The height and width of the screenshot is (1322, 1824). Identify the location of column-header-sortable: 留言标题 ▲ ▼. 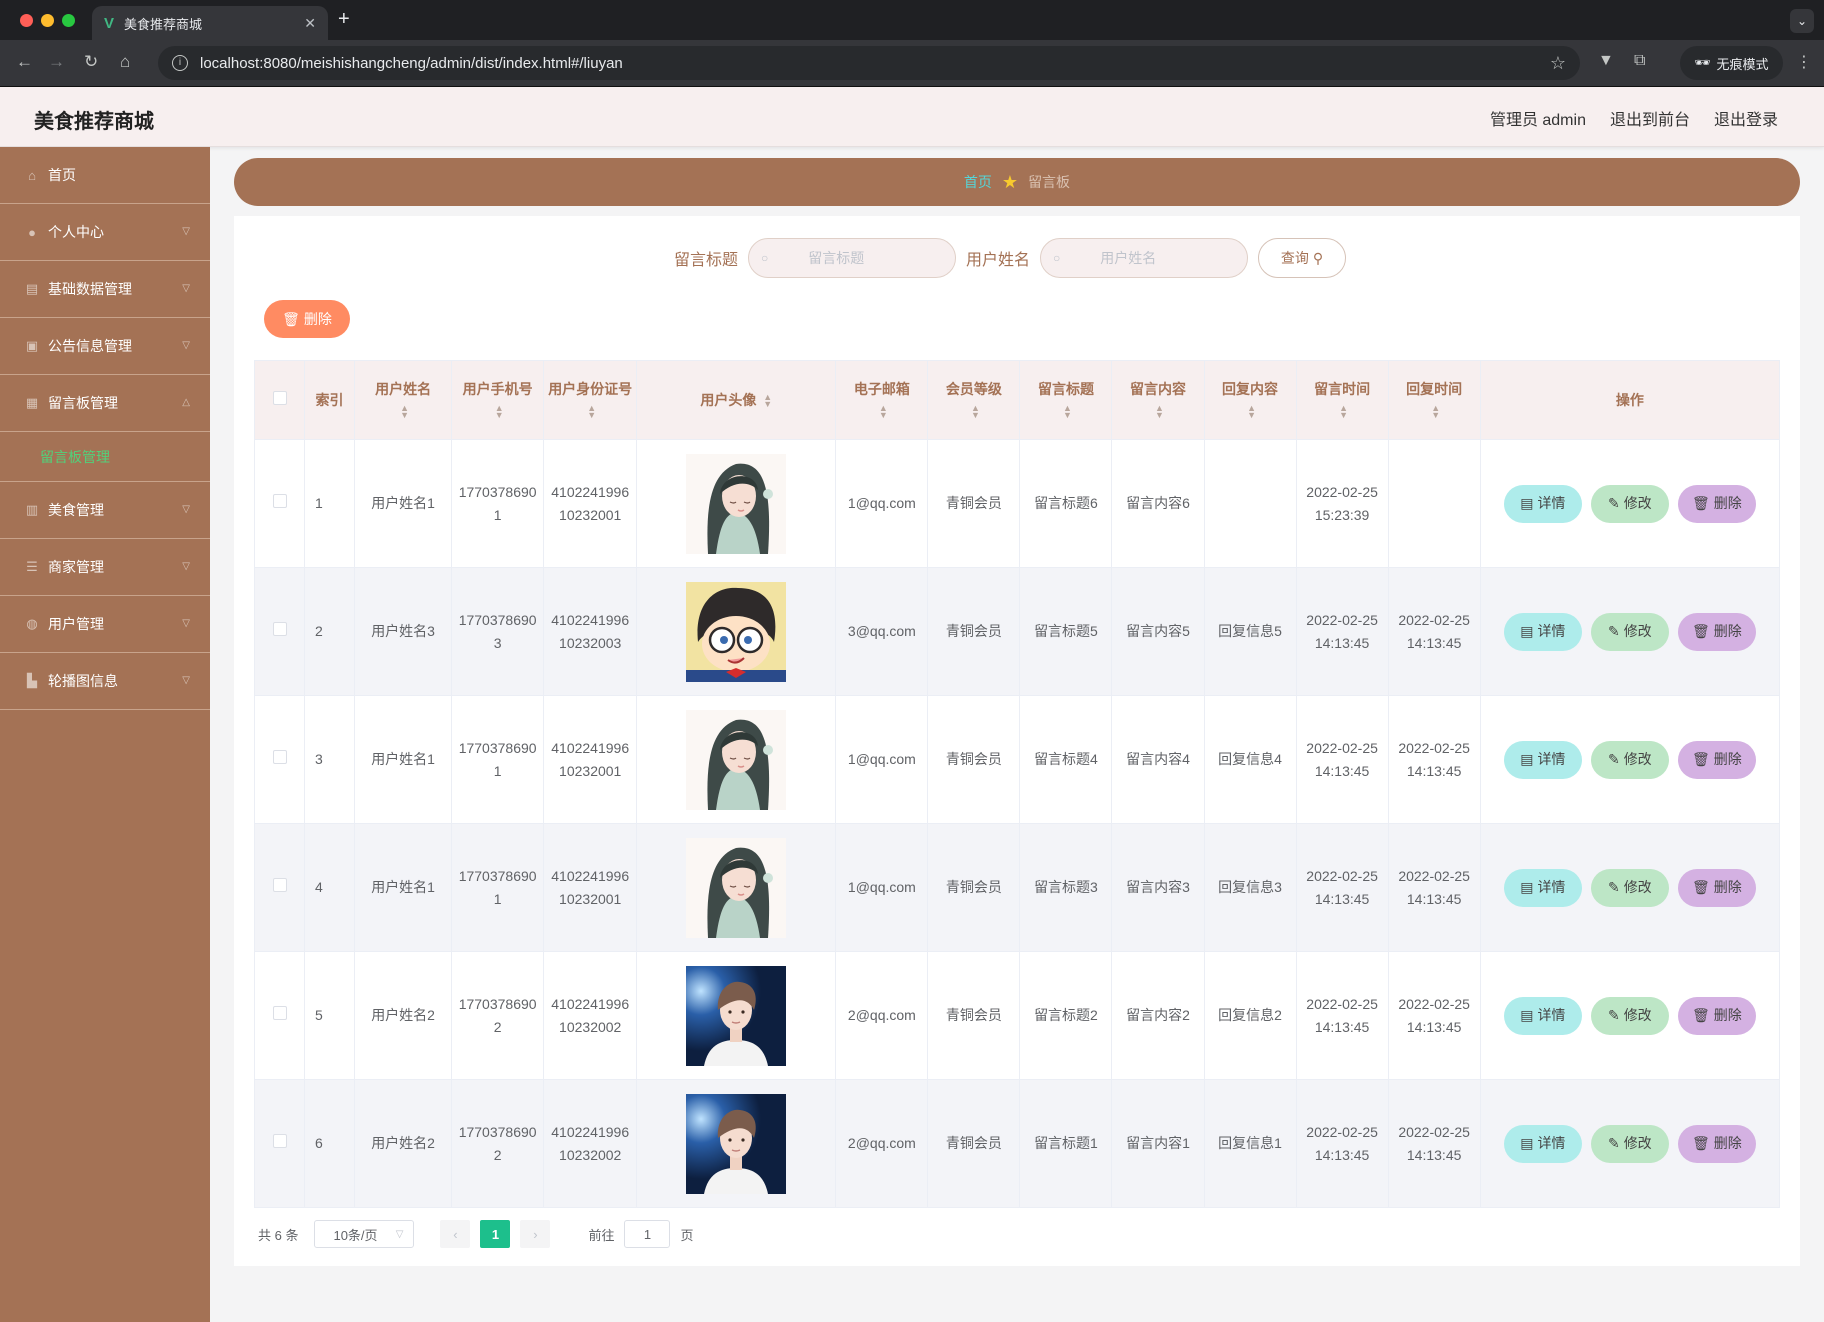
(1066, 400).